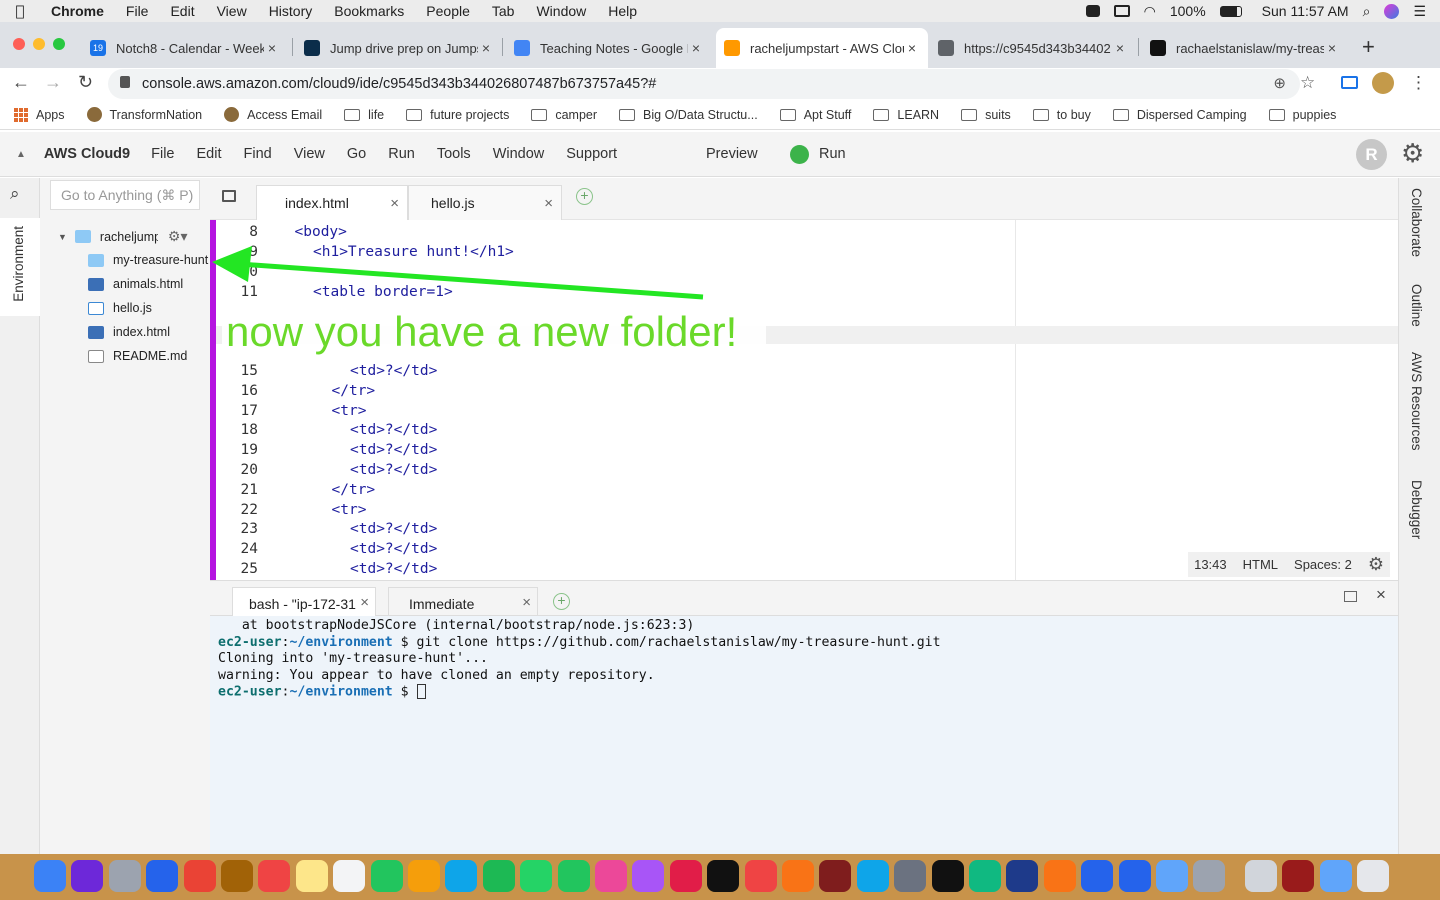 The width and height of the screenshot is (1440, 900). I want to click on terminal-cursor, so click(421, 691).